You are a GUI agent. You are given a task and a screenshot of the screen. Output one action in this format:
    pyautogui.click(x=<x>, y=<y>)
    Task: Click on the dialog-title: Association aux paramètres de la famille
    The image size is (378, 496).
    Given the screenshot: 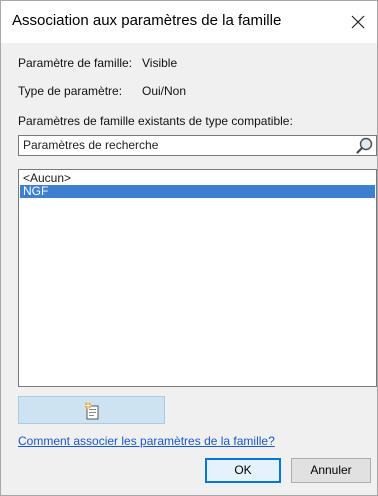 What is the action you would take?
    pyautogui.click(x=147, y=20)
    